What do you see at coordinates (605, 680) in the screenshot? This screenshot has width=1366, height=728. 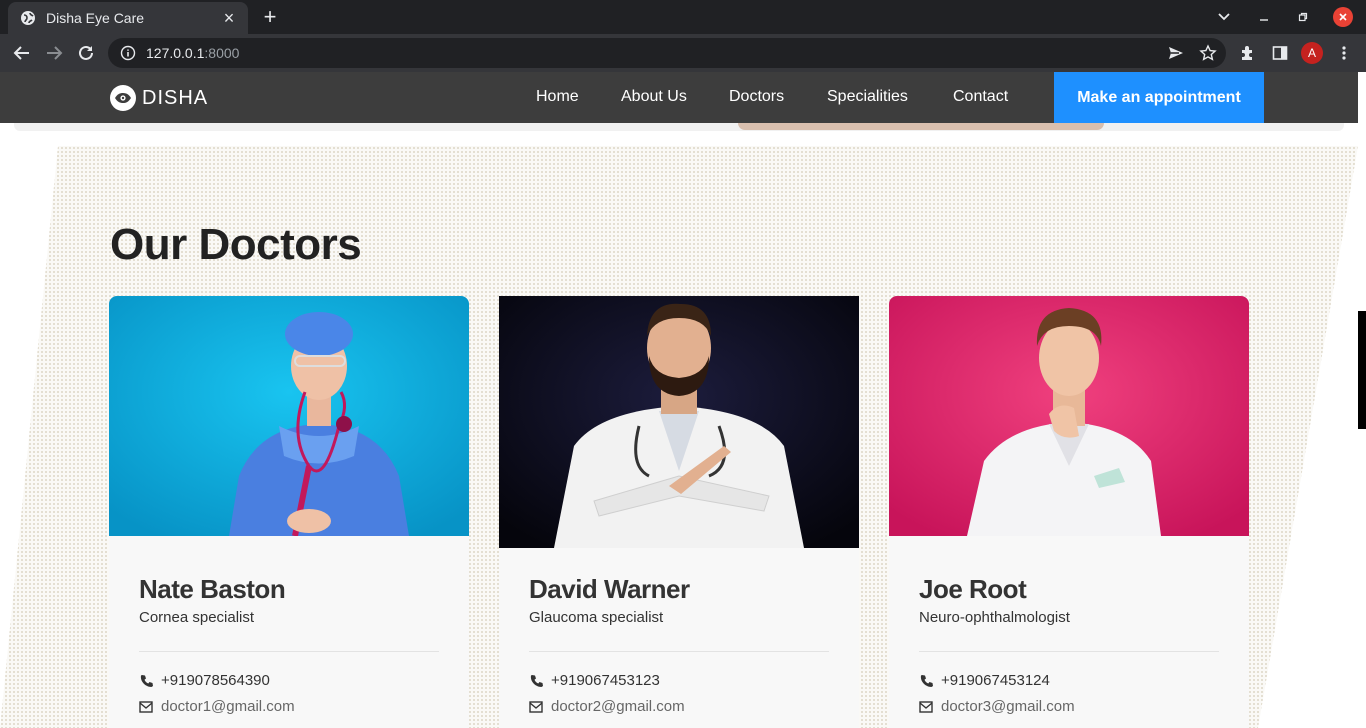 I see `doctor-phone: +919067453123` at bounding box center [605, 680].